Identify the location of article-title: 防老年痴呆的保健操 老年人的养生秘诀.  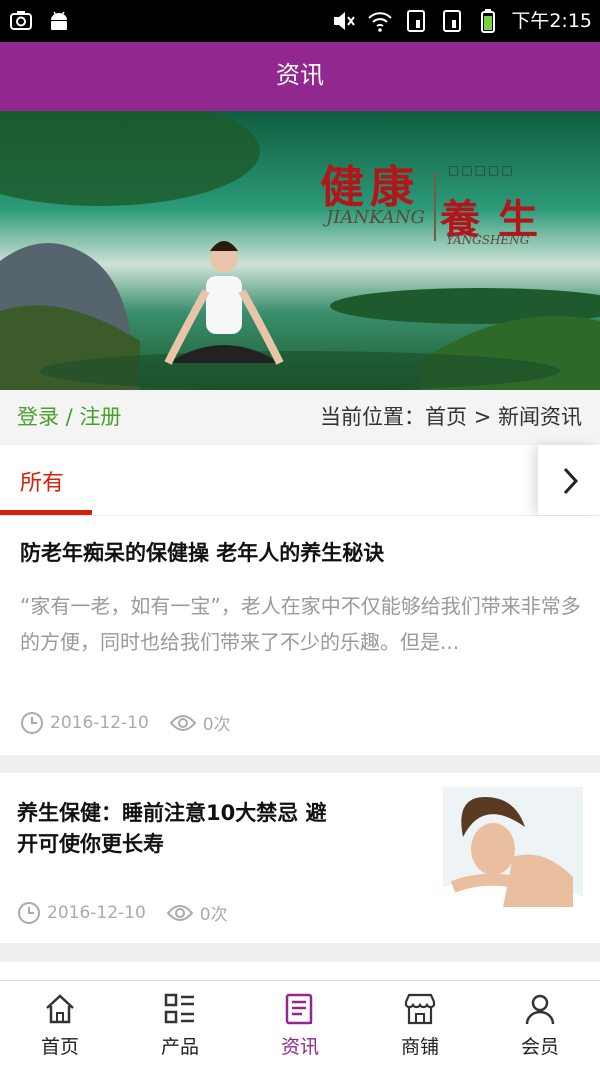
(202, 553).